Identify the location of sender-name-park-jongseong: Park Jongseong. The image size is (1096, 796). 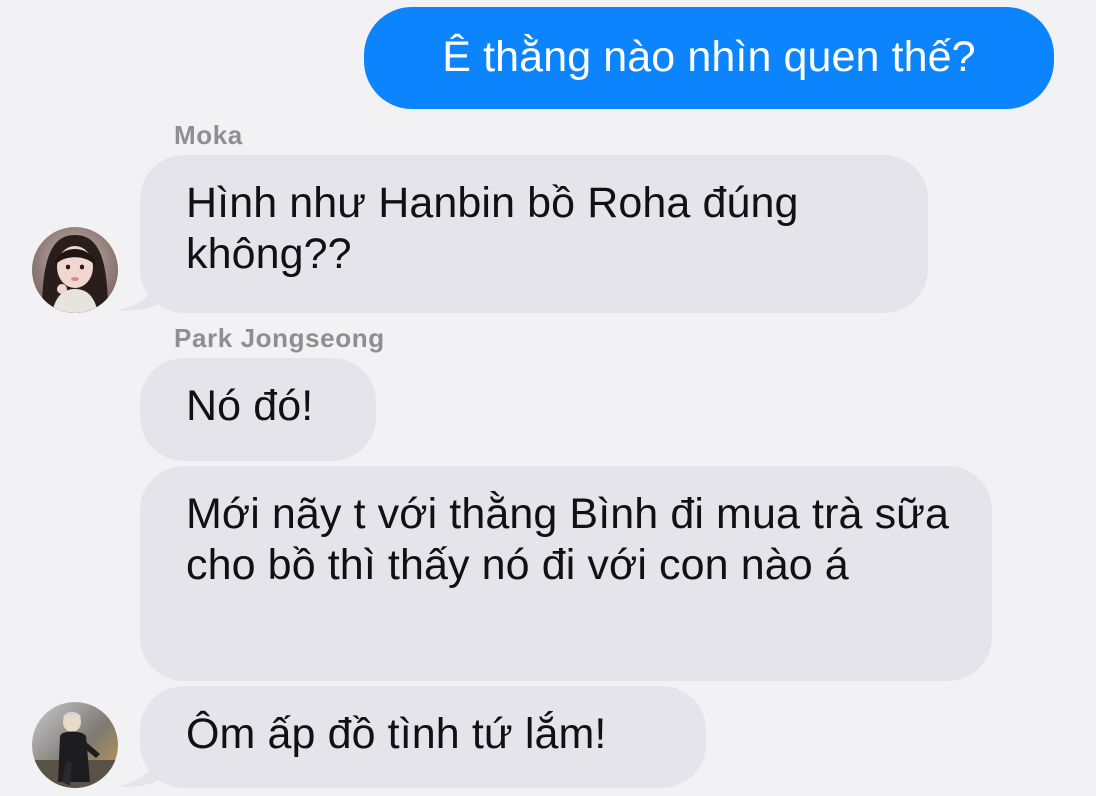
(279, 338).